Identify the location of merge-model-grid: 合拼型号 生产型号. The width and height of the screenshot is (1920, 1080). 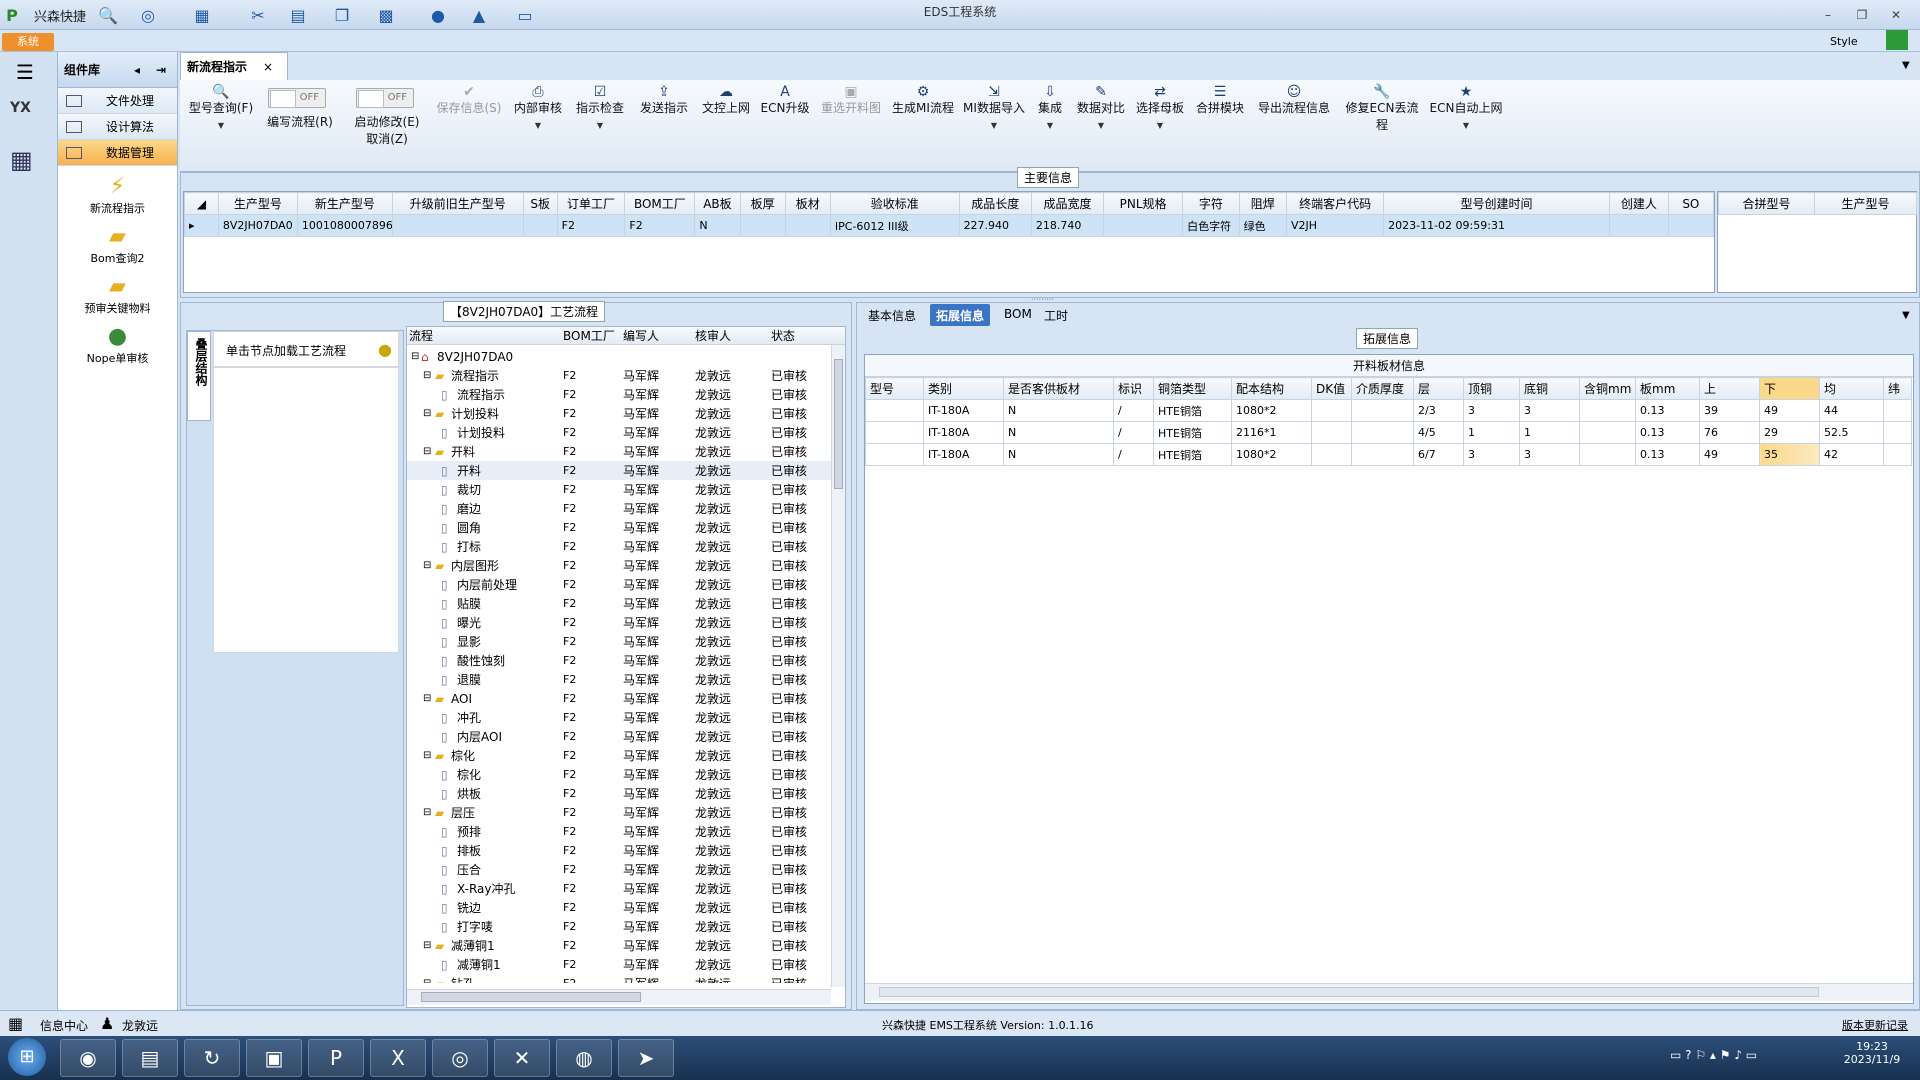
(1817, 242).